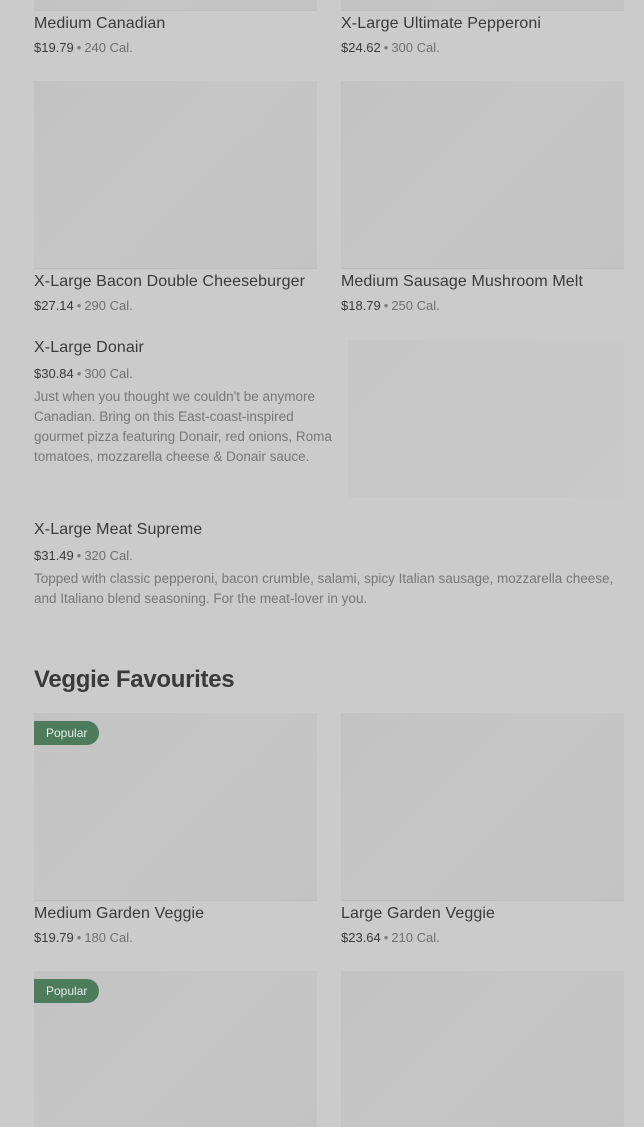  Describe the element at coordinates (390, 47) in the screenshot. I see `item-meta: $24.62 • 300 Cal.` at that location.